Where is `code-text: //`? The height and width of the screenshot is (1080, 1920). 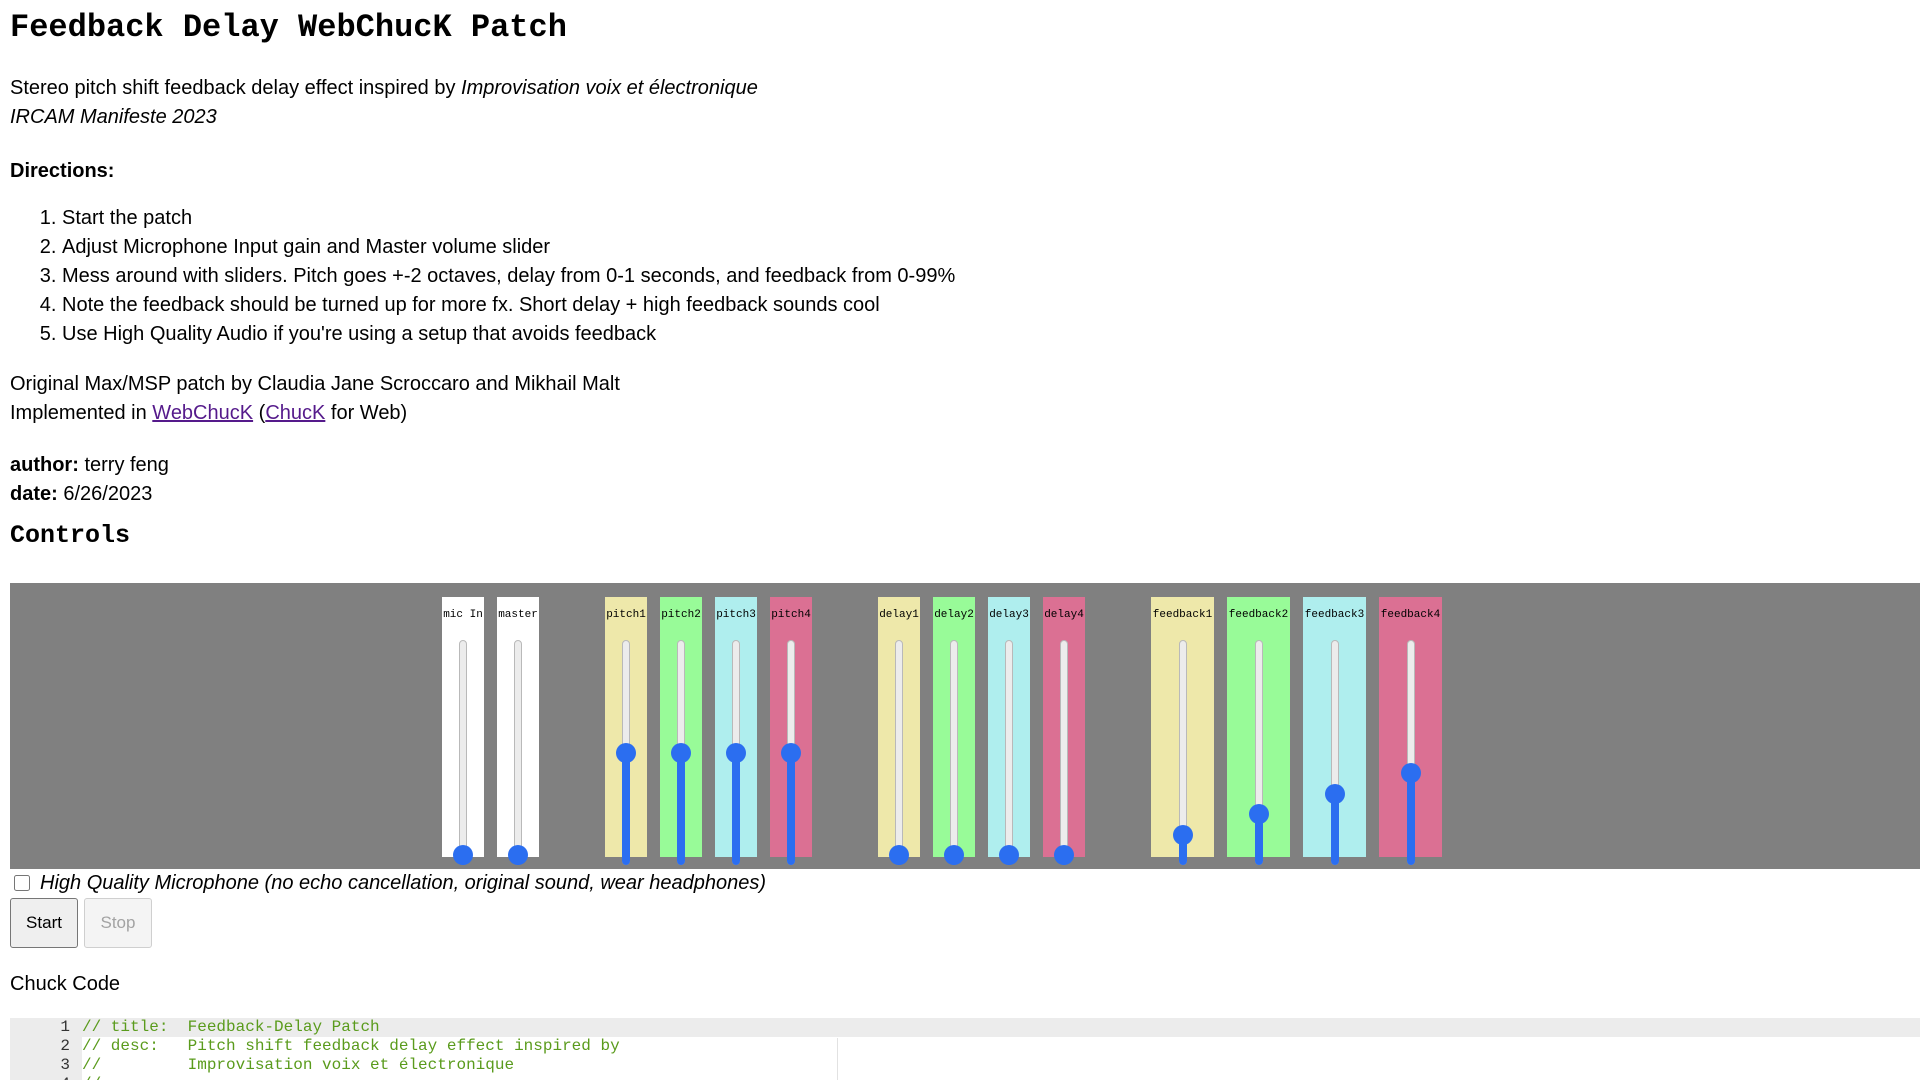
code-text: // is located at coordinates (91, 1077).